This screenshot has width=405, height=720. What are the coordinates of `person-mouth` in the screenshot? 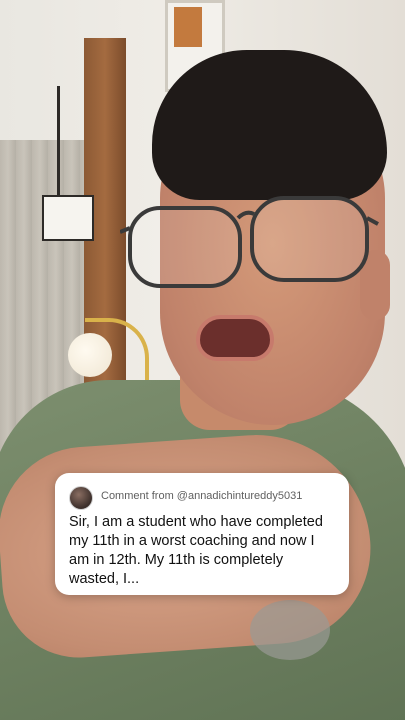 It's located at (235, 338).